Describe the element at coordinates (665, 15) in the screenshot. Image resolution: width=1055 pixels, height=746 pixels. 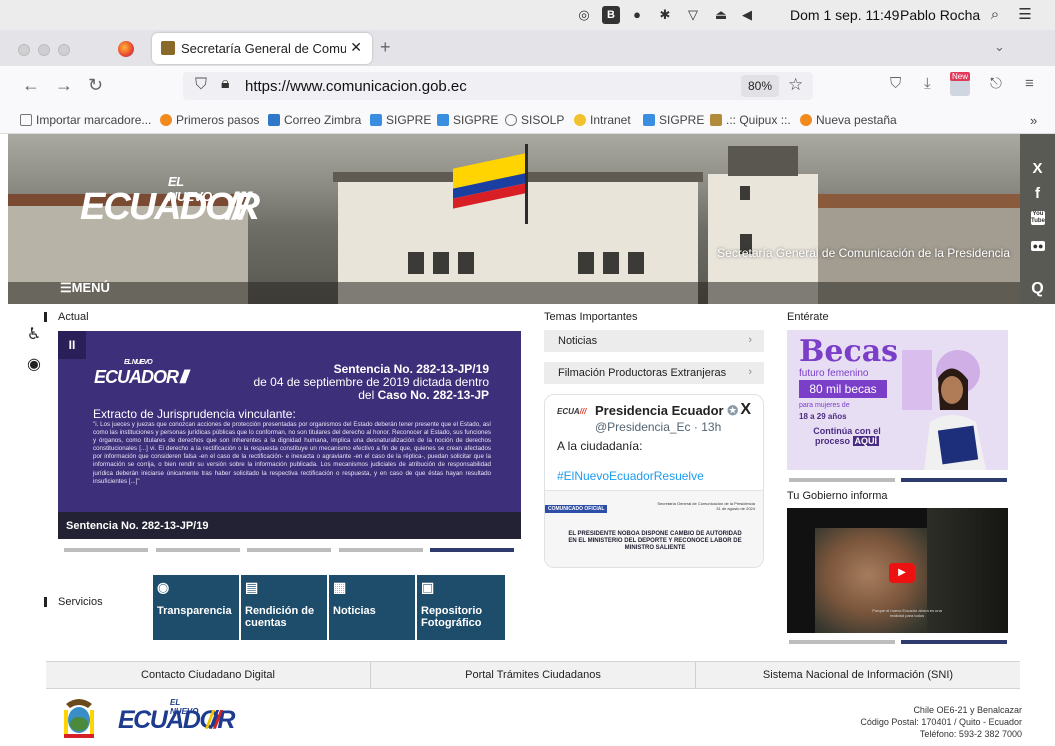
I see `bluetooth-icon: ✱` at that location.